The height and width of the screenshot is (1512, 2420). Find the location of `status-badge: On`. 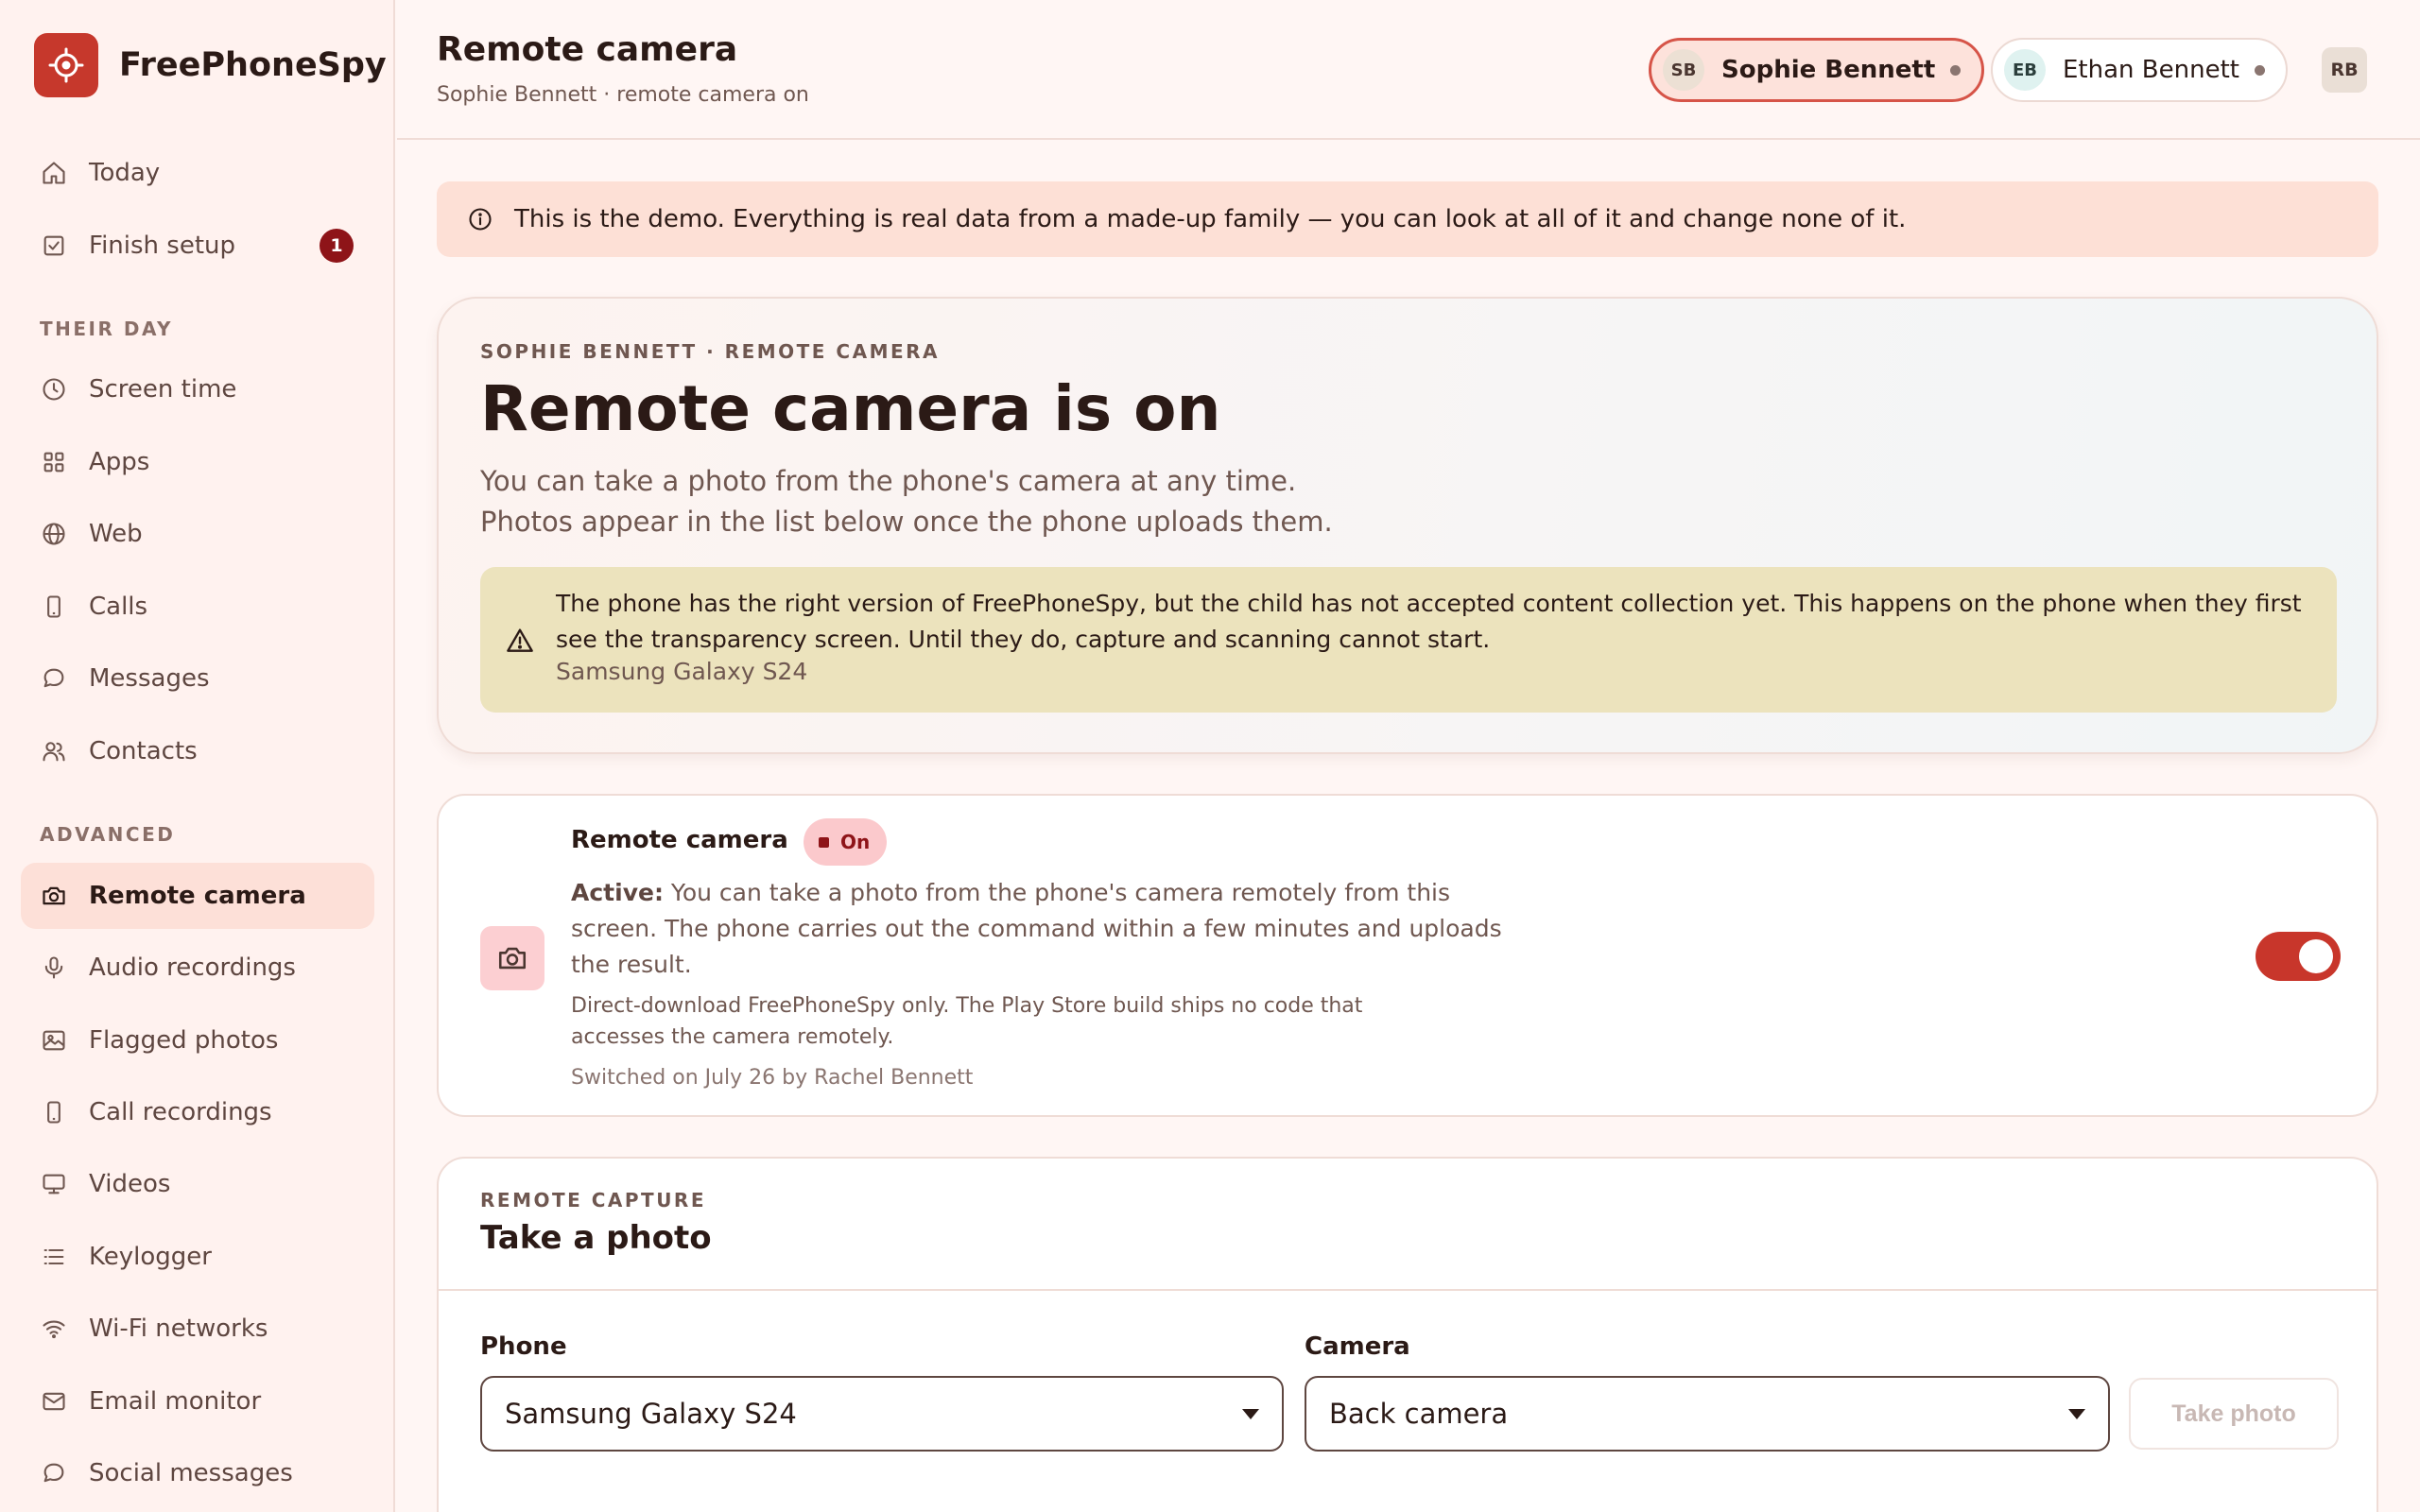

status-badge: On is located at coordinates (846, 842).